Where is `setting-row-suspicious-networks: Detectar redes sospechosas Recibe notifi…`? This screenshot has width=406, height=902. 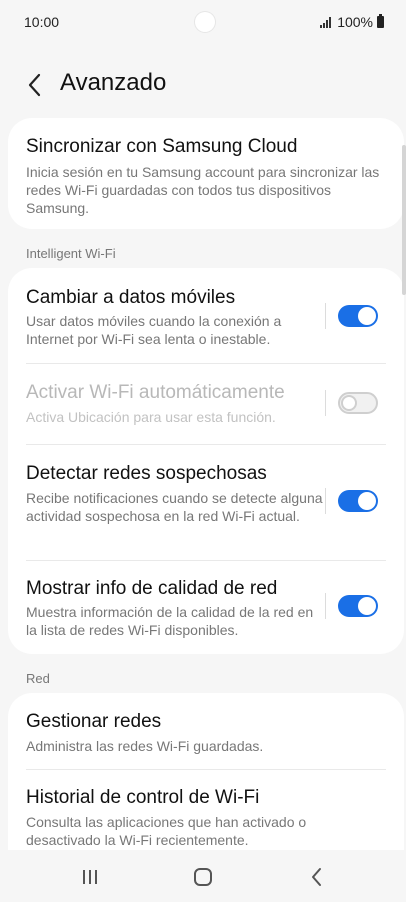
setting-row-suspicious-networks: Detectar redes sospechosas Recibe notifi… is located at coordinates (206, 502).